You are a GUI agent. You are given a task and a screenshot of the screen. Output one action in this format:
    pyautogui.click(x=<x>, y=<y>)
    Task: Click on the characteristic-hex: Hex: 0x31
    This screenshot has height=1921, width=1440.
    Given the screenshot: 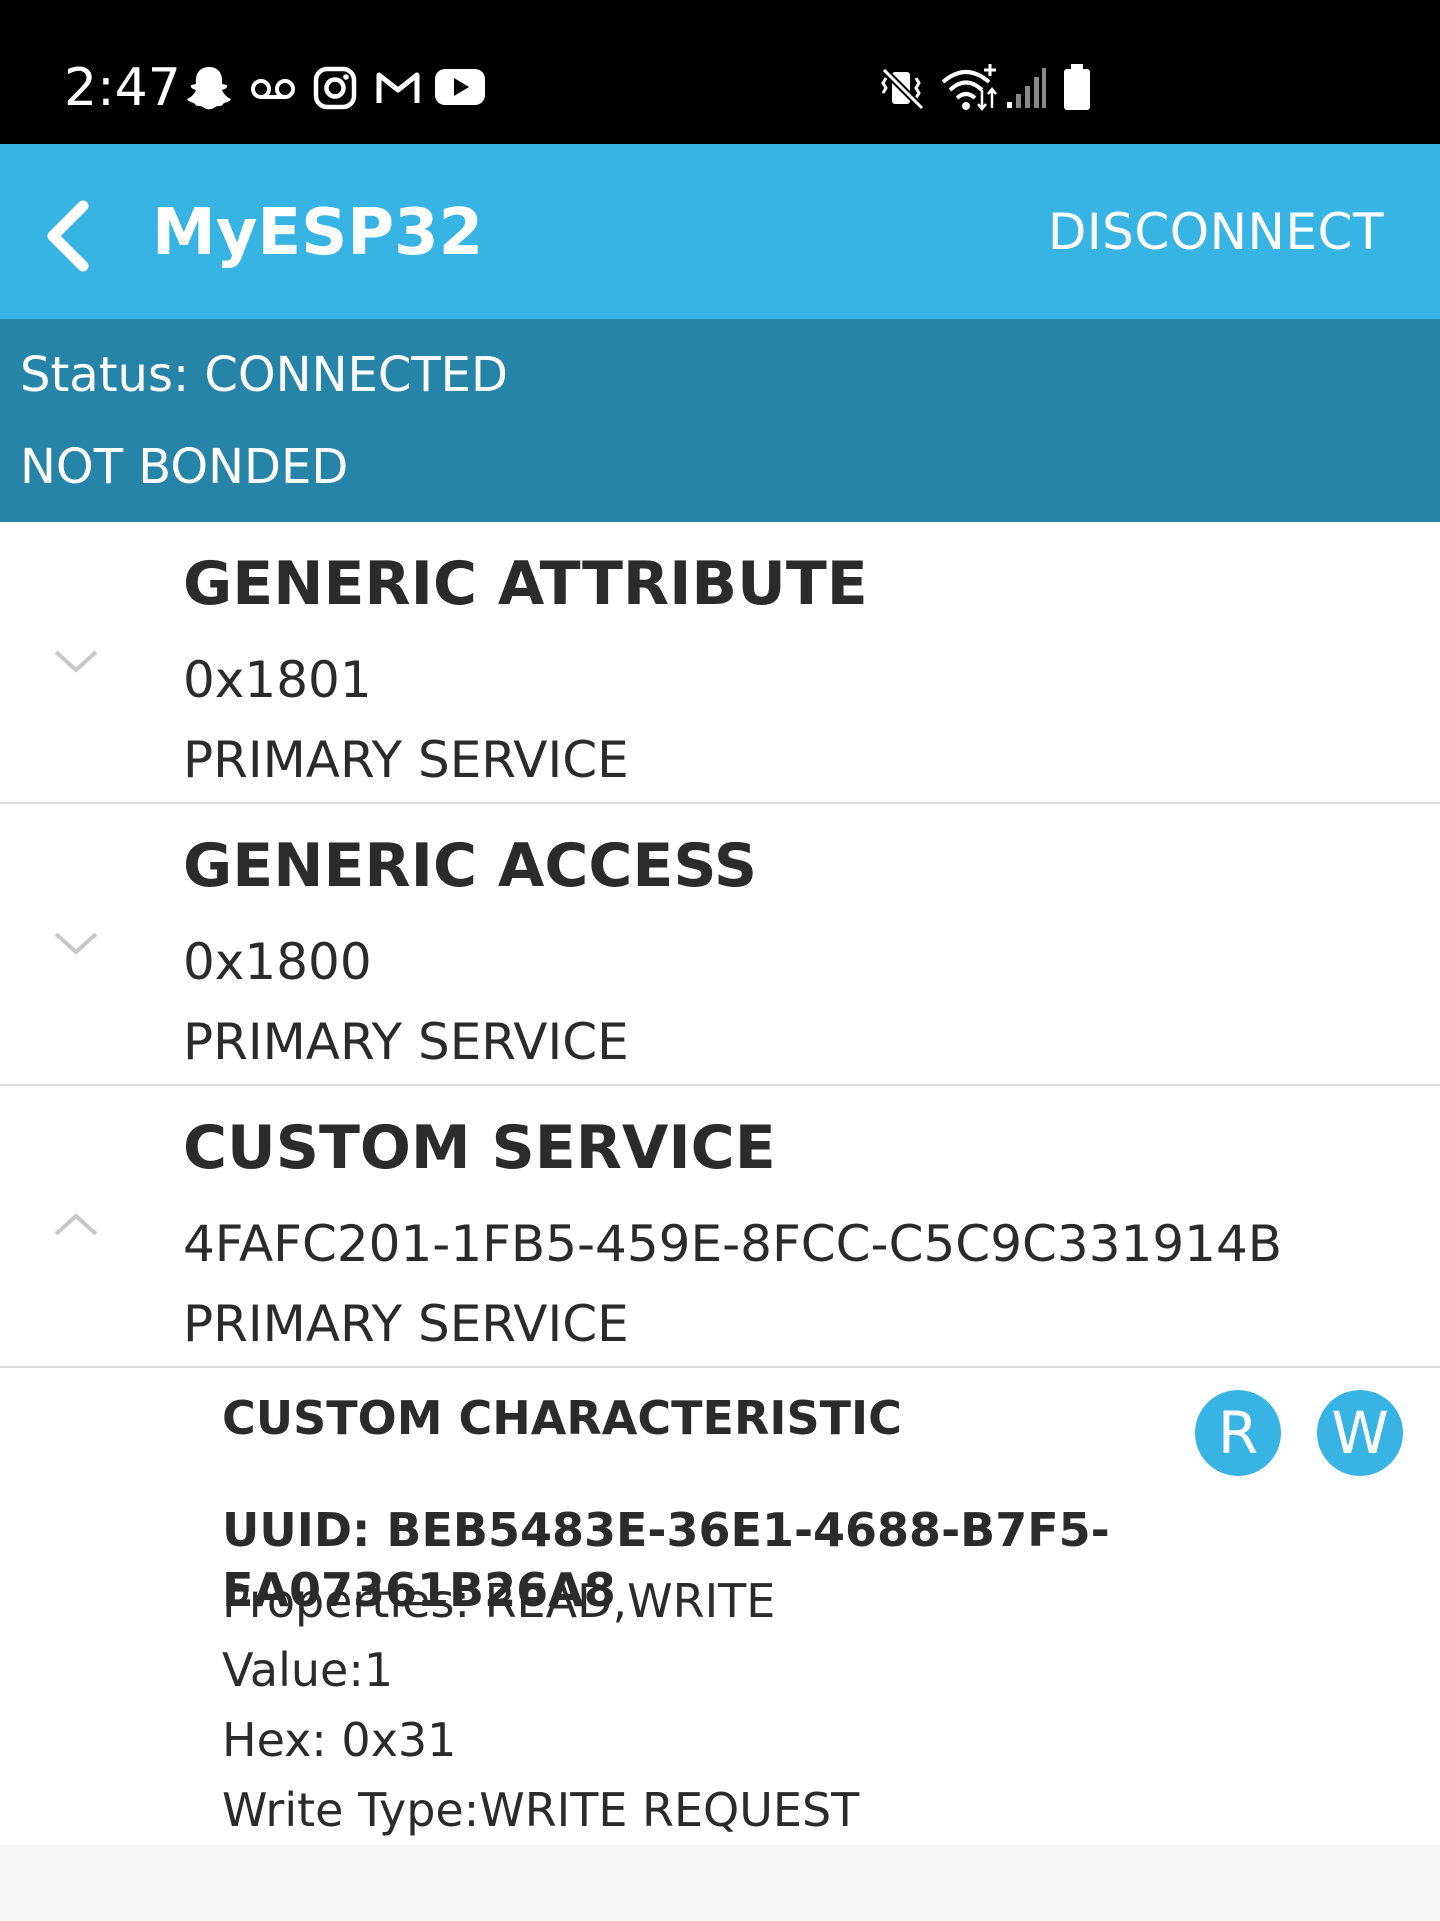 What is the action you would take?
    pyautogui.click(x=339, y=1740)
    